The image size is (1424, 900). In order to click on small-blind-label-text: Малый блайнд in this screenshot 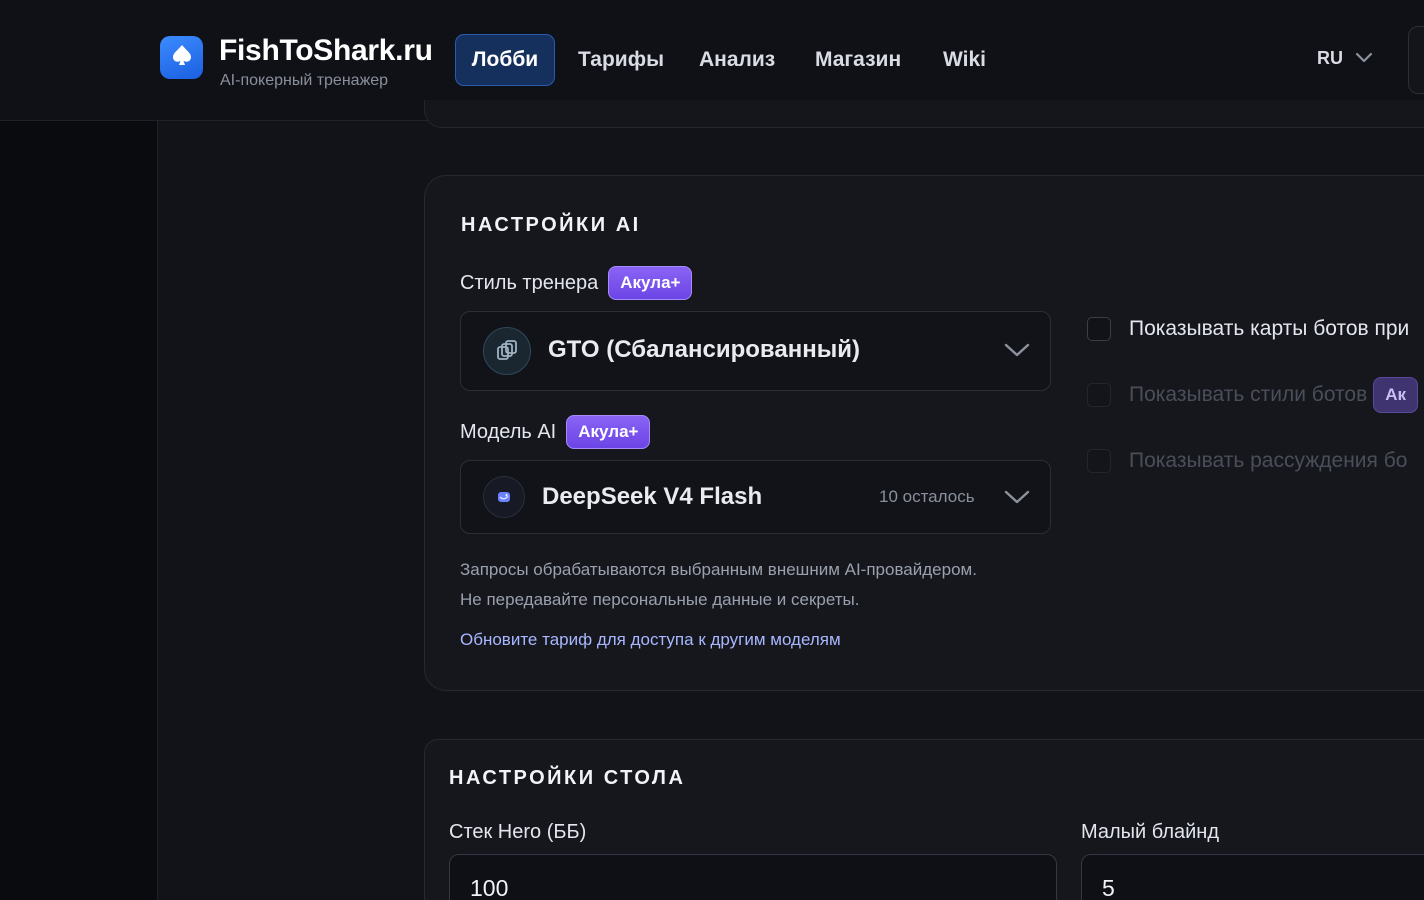, I will do `click(1150, 832)`.